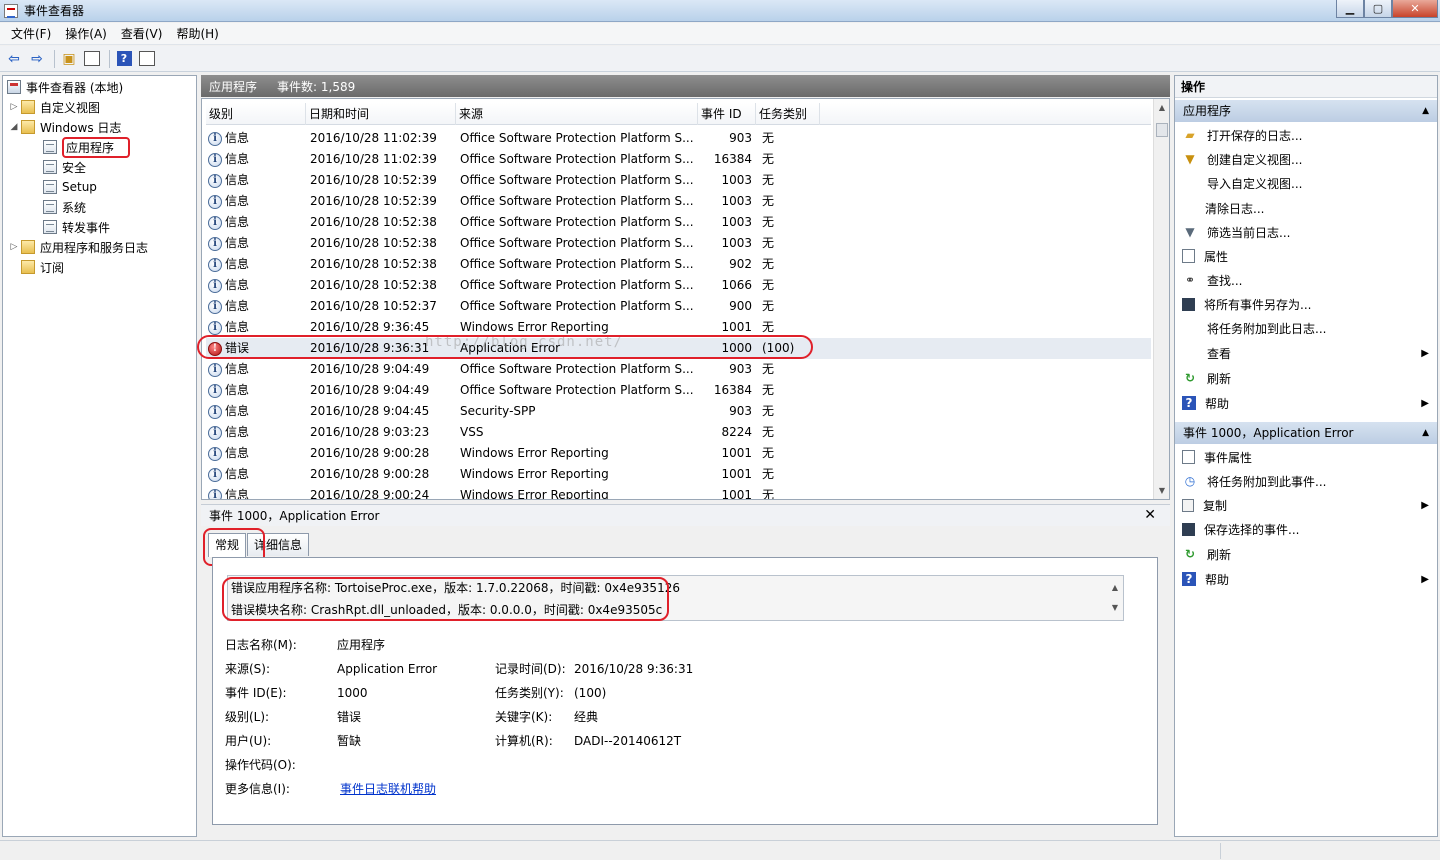 This screenshot has height=860, width=1440. Describe the element at coordinates (1350, 9) in the screenshot. I see `minimize-button: ▁` at that location.